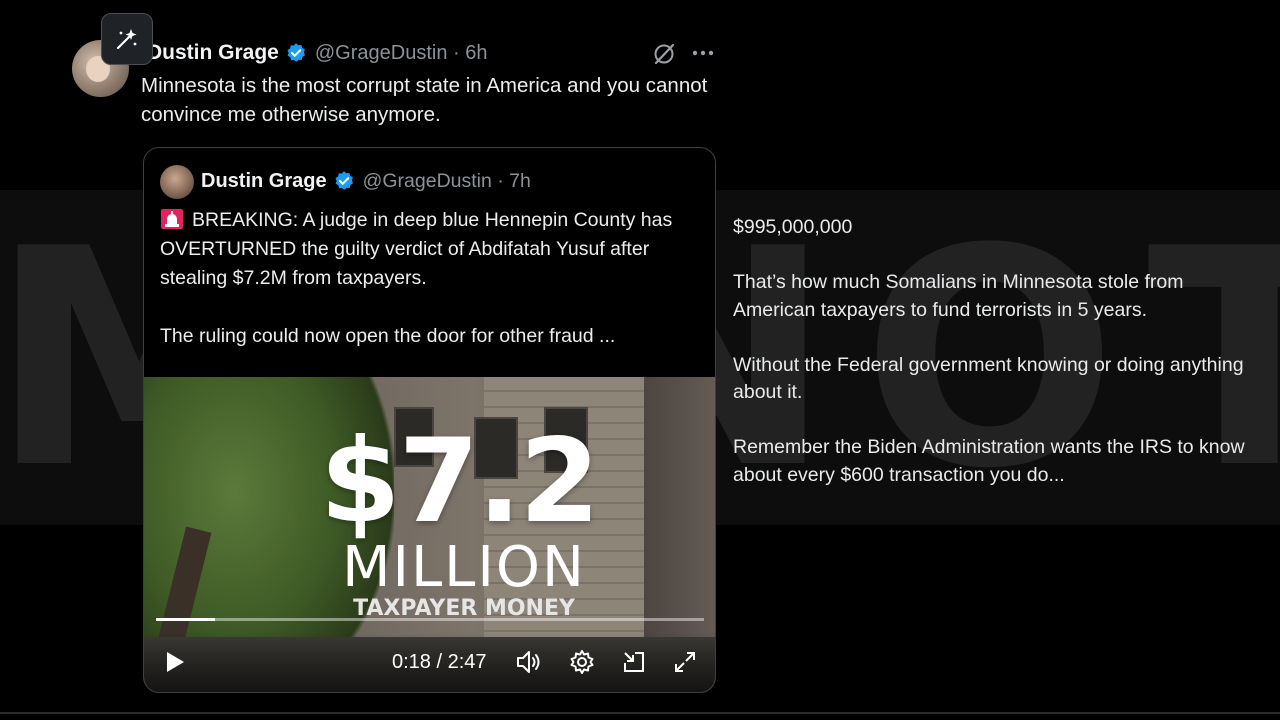  What do you see at coordinates (664, 54) in the screenshot?
I see `grok-icon` at bounding box center [664, 54].